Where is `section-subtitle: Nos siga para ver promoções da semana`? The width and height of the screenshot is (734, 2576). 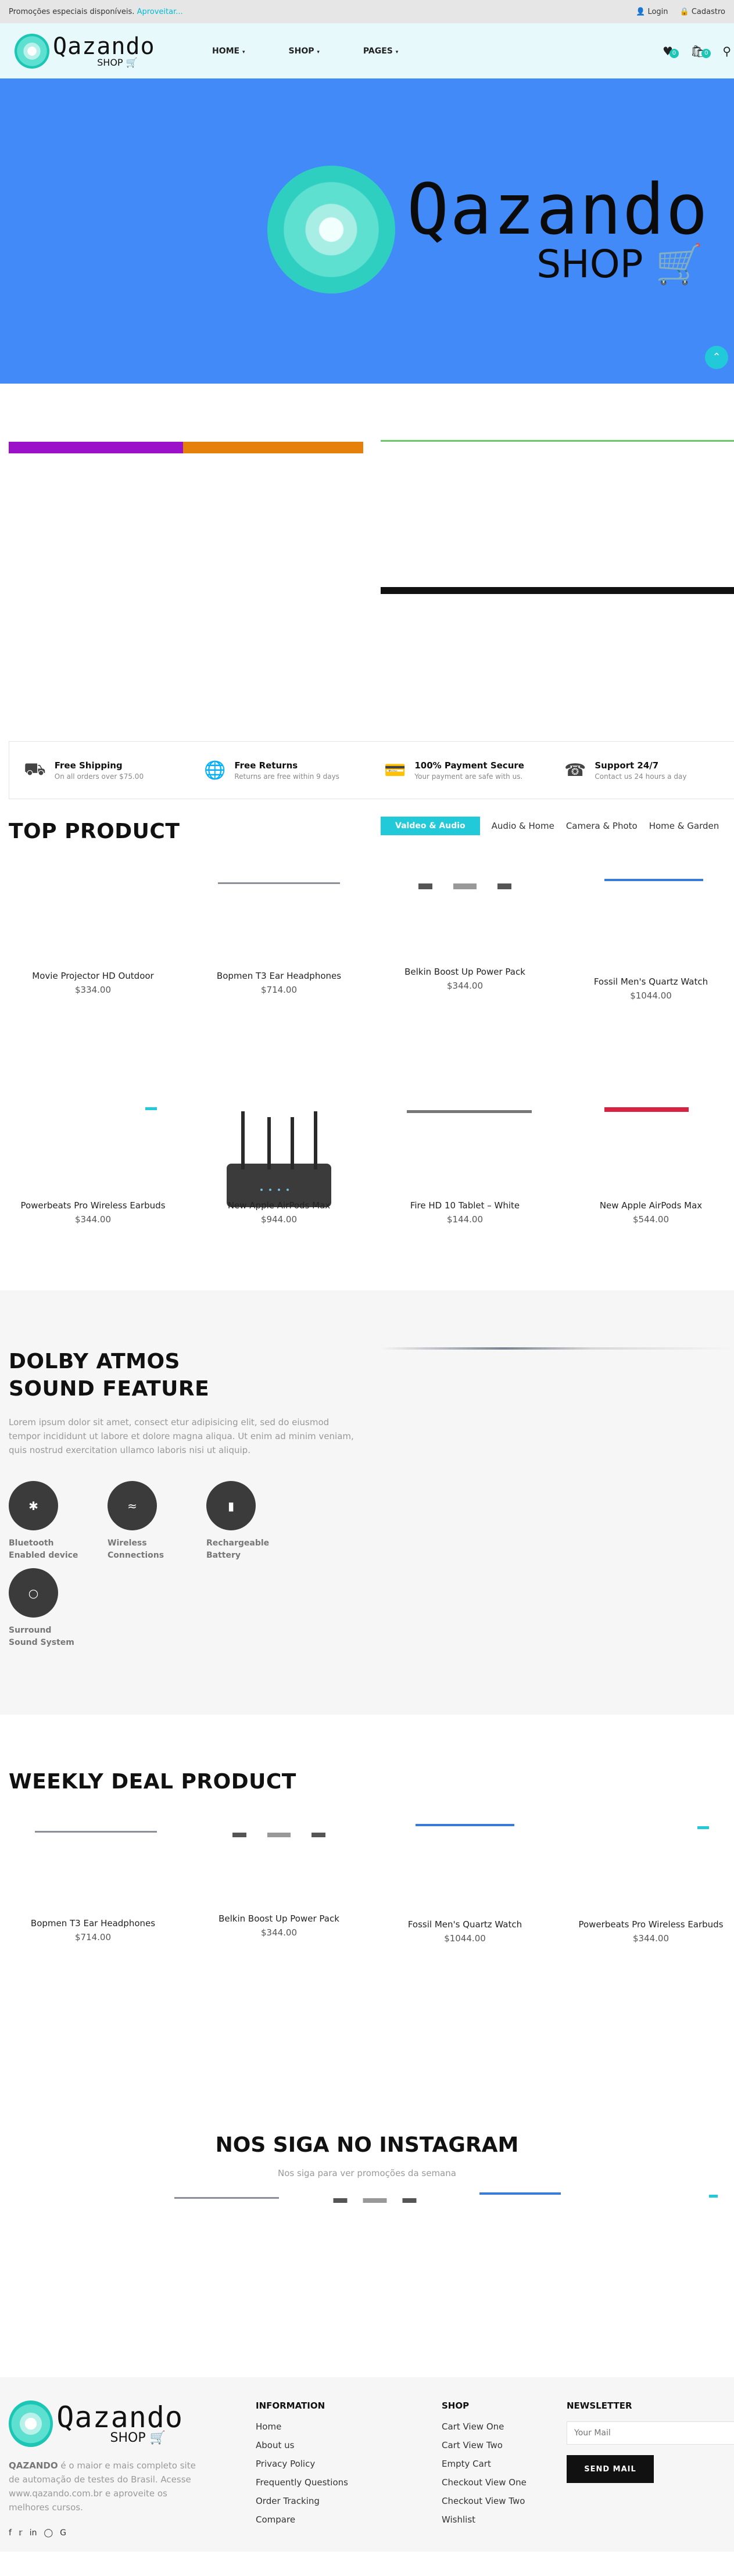 section-subtitle: Nos siga para ver promoções da semana is located at coordinates (367, 2173).